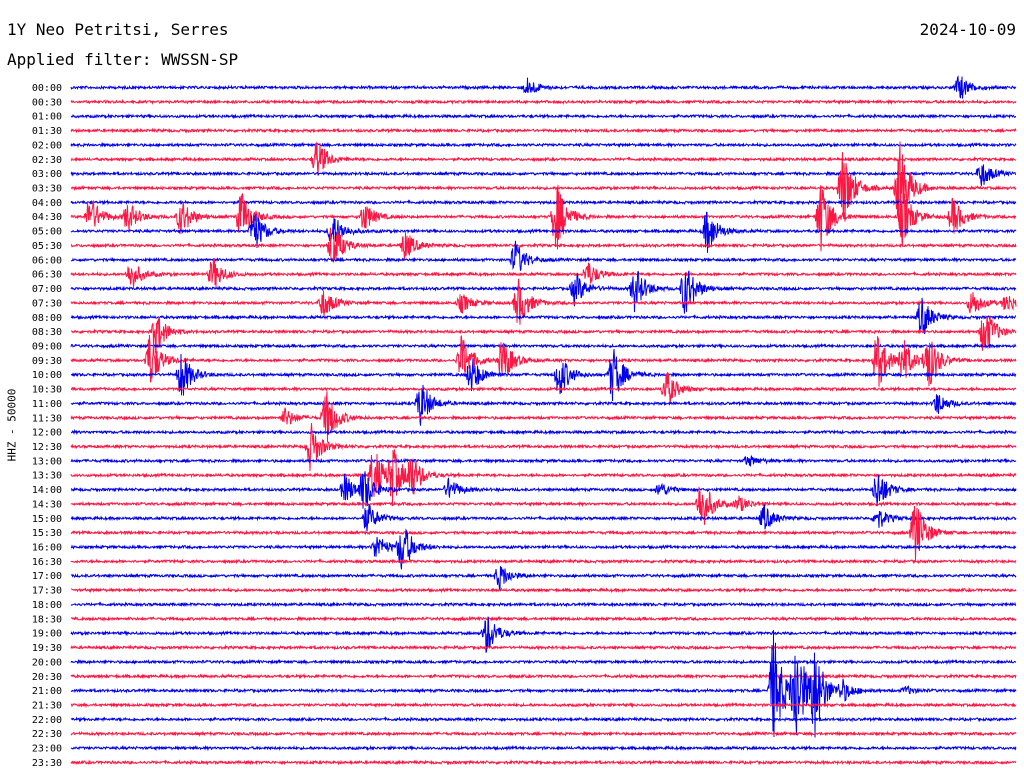  What do you see at coordinates (543, 762) in the screenshot?
I see `trace-line-23:30` at bounding box center [543, 762].